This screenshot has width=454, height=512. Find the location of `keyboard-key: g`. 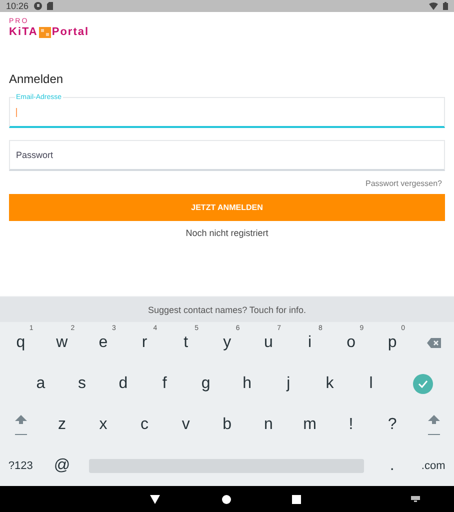

keyboard-key: g is located at coordinates (205, 383).